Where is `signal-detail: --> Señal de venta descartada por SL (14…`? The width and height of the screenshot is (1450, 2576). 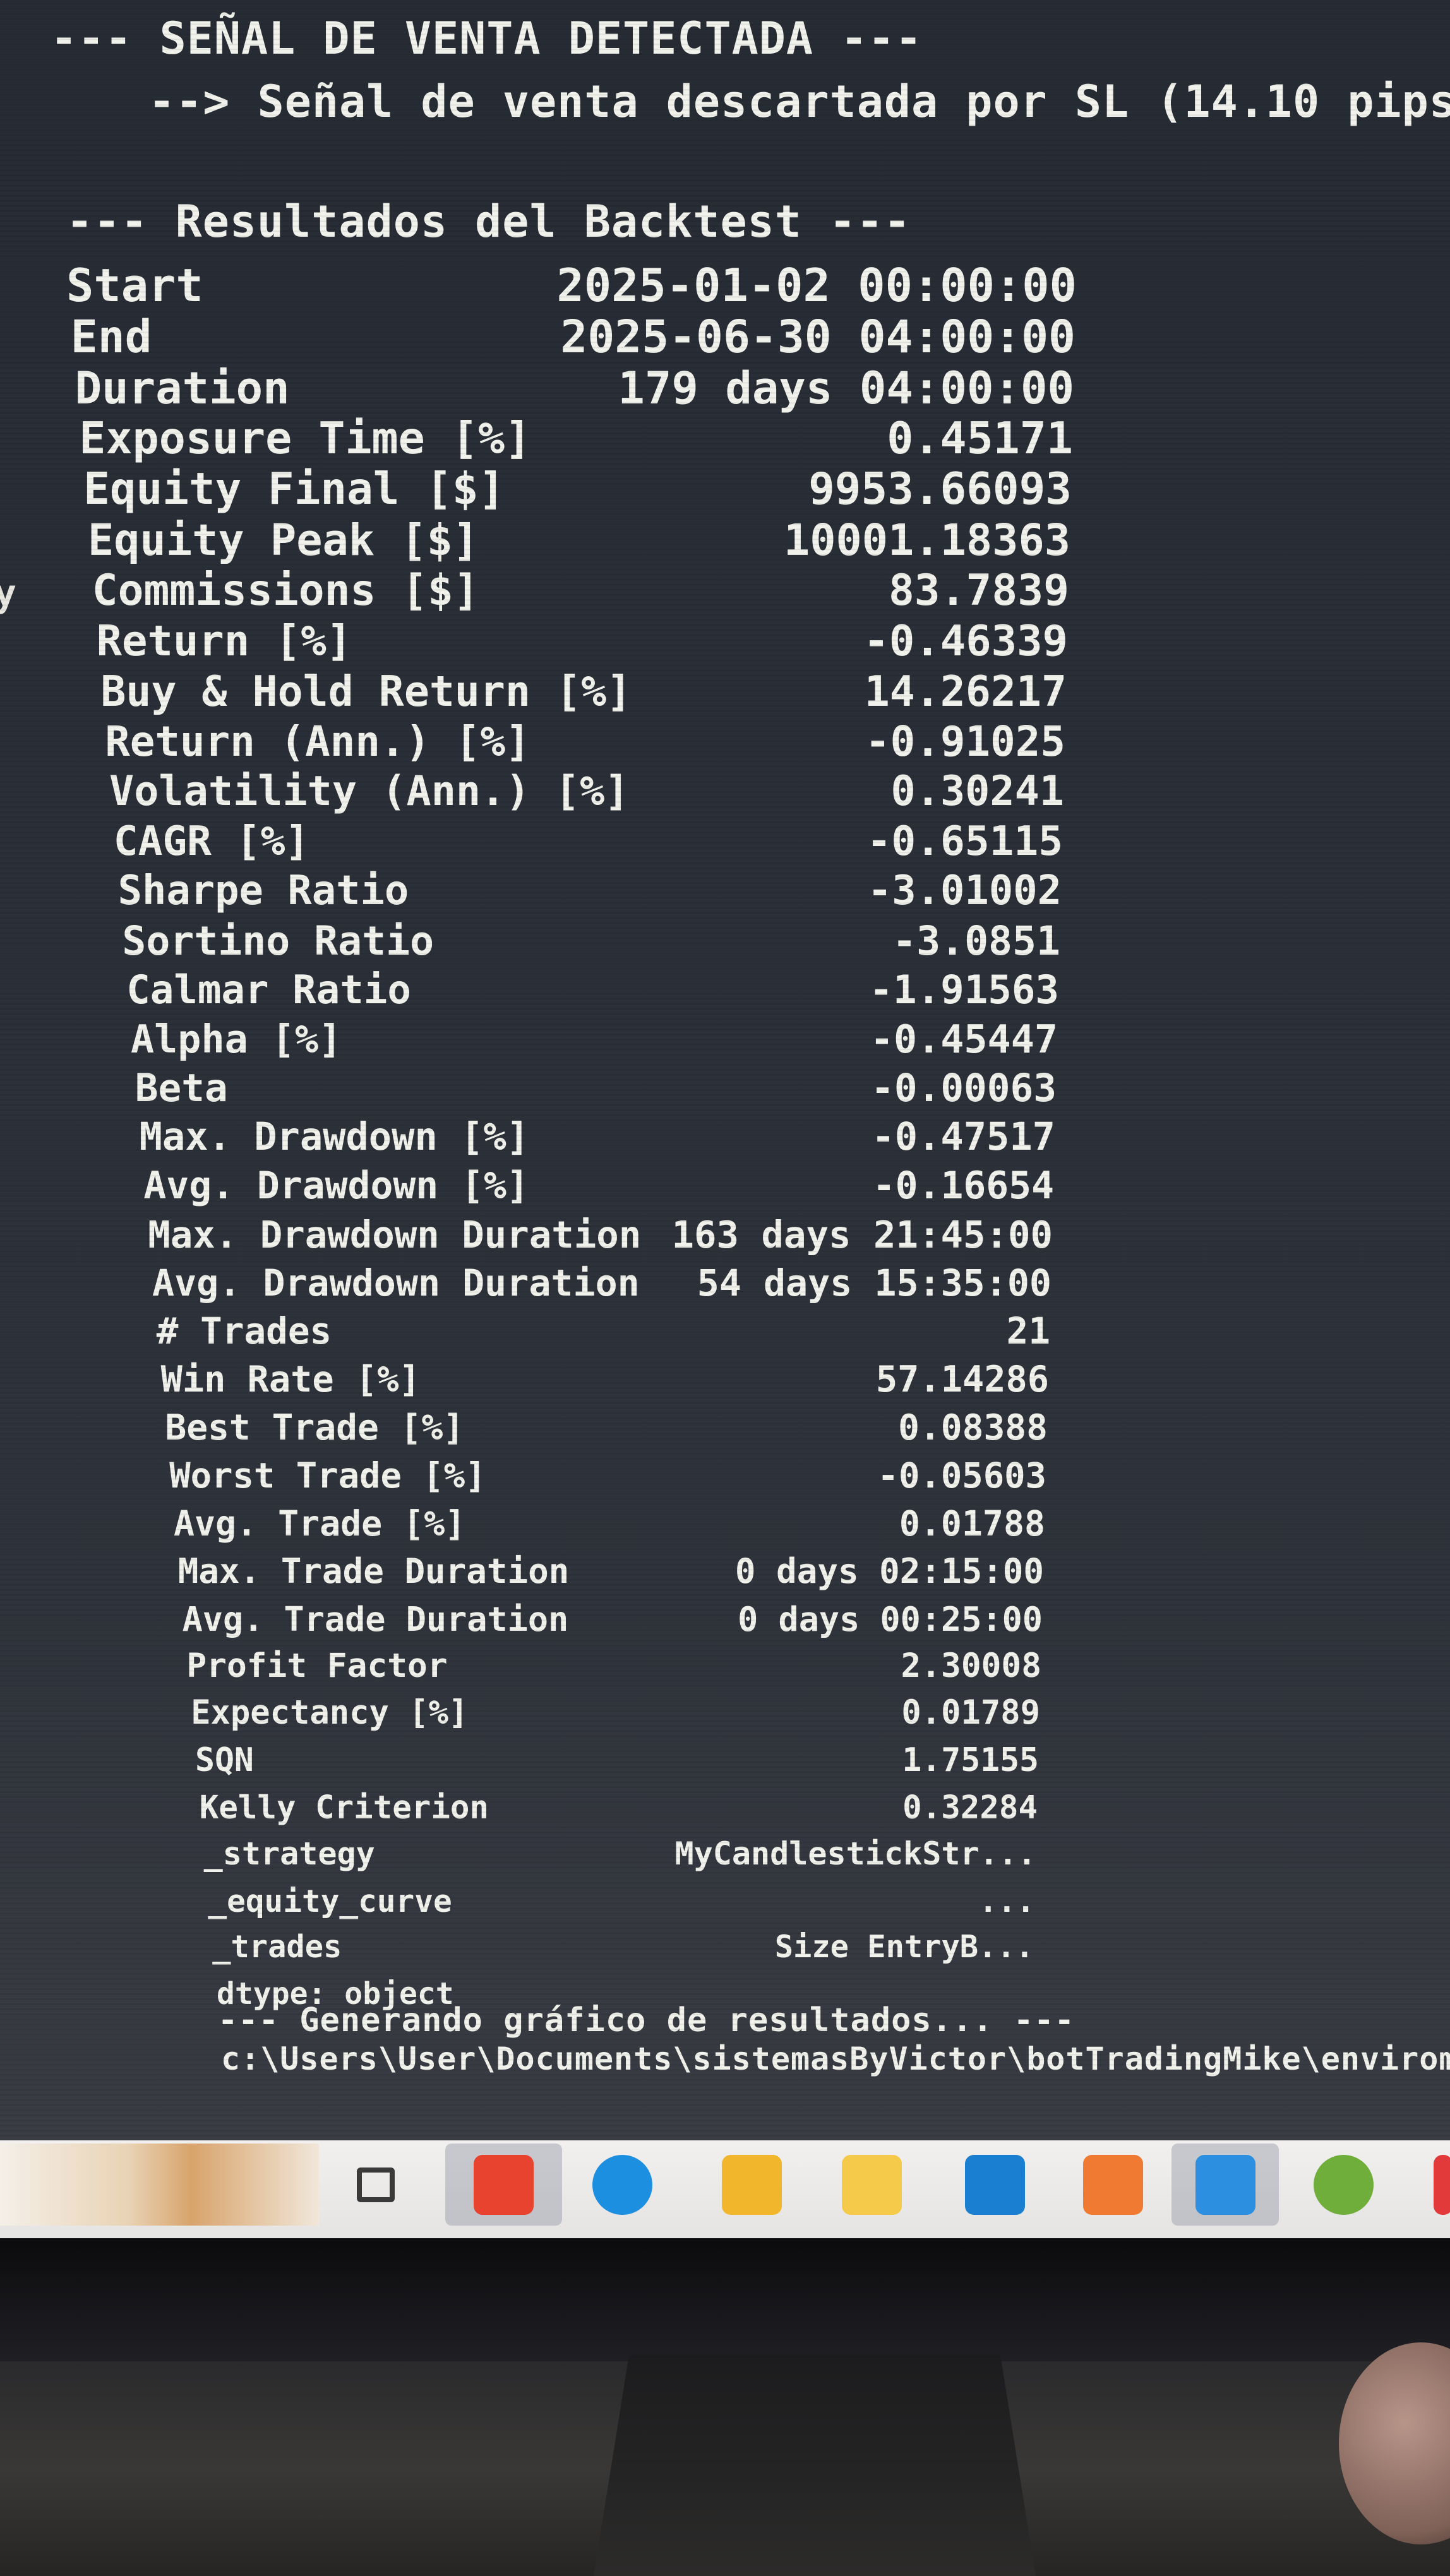
signal-detail: --> Señal de venta descartada por SL (14… is located at coordinates (799, 102).